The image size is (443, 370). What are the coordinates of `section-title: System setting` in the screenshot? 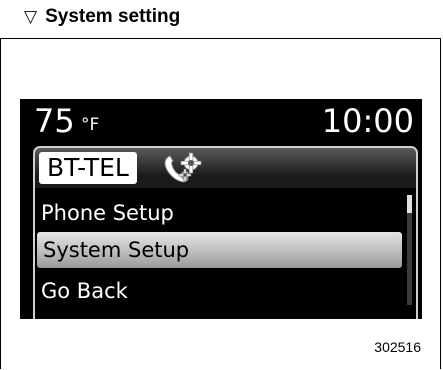 It's located at (113, 16).